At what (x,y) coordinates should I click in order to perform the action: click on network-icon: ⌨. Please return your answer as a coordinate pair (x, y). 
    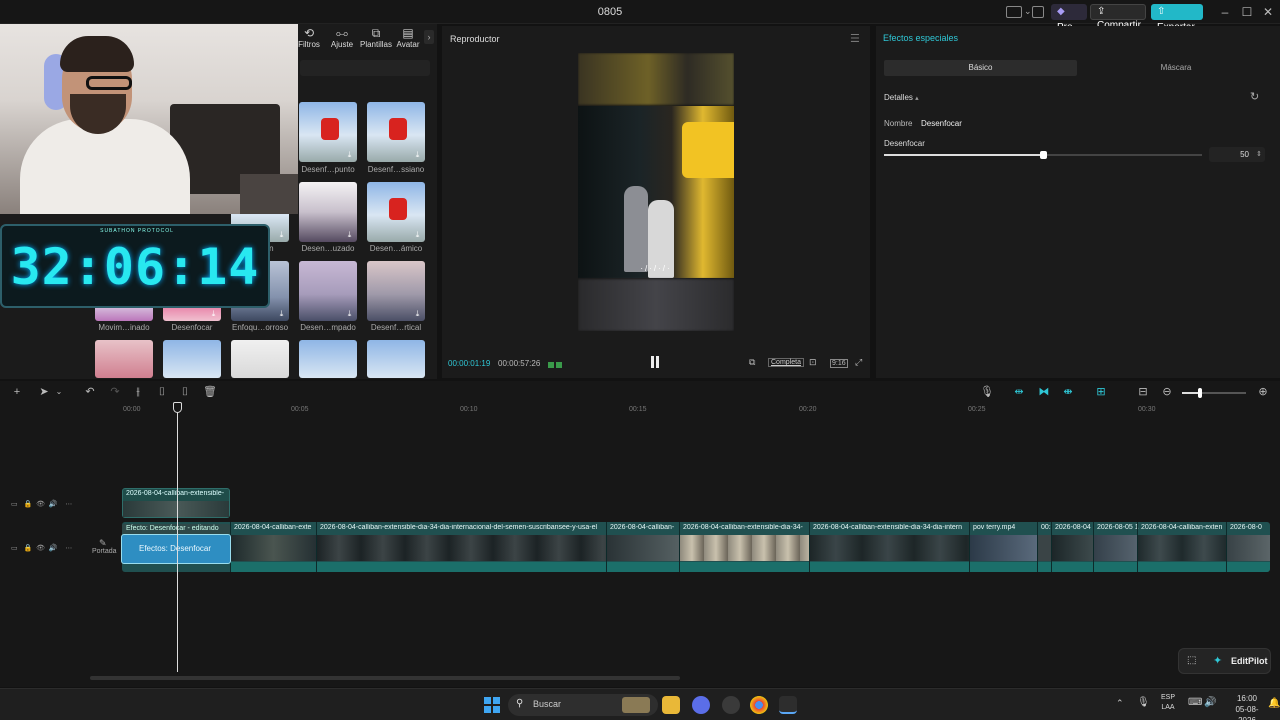
    Looking at the image, I should click on (1195, 702).